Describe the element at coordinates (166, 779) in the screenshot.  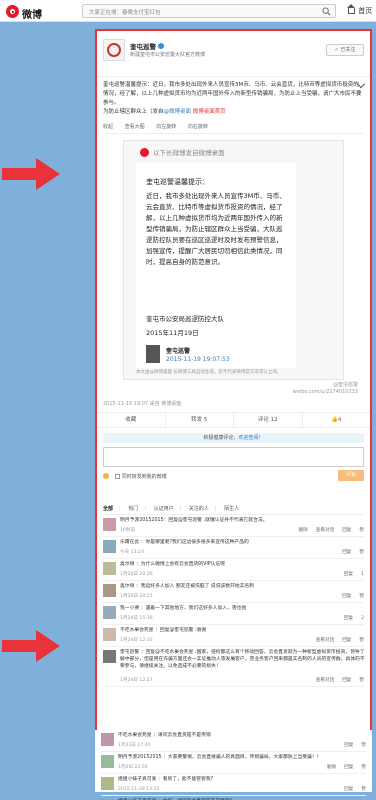
I see `comment-text: 姐姐小妹子真可爱 ：看到了，能不能管管我?` at that location.